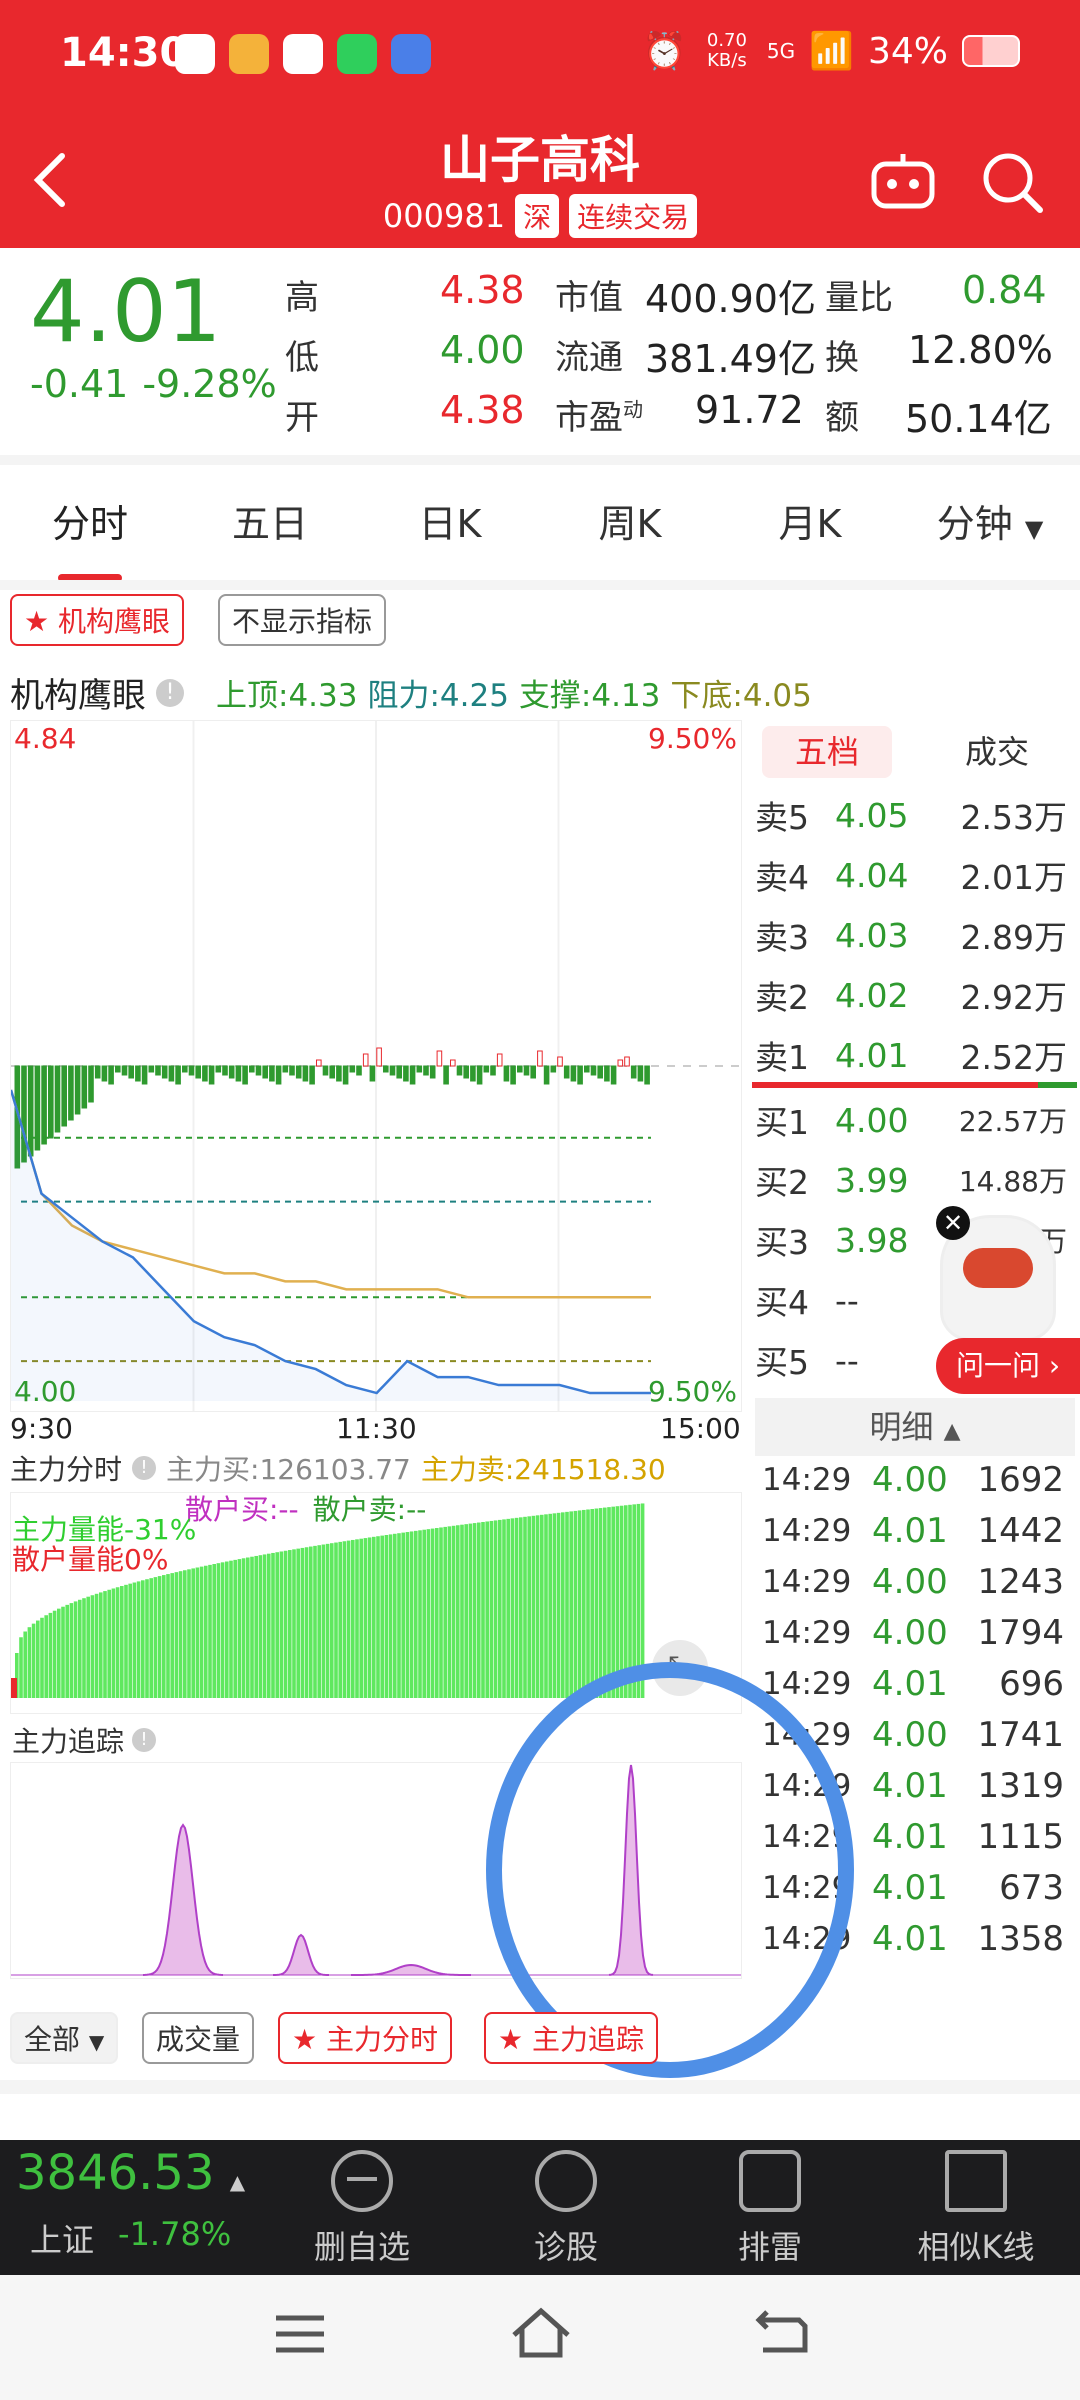 This screenshot has width=1080, height=2400. I want to click on remove-watchlist-button: 删自选, so click(362, 2209).